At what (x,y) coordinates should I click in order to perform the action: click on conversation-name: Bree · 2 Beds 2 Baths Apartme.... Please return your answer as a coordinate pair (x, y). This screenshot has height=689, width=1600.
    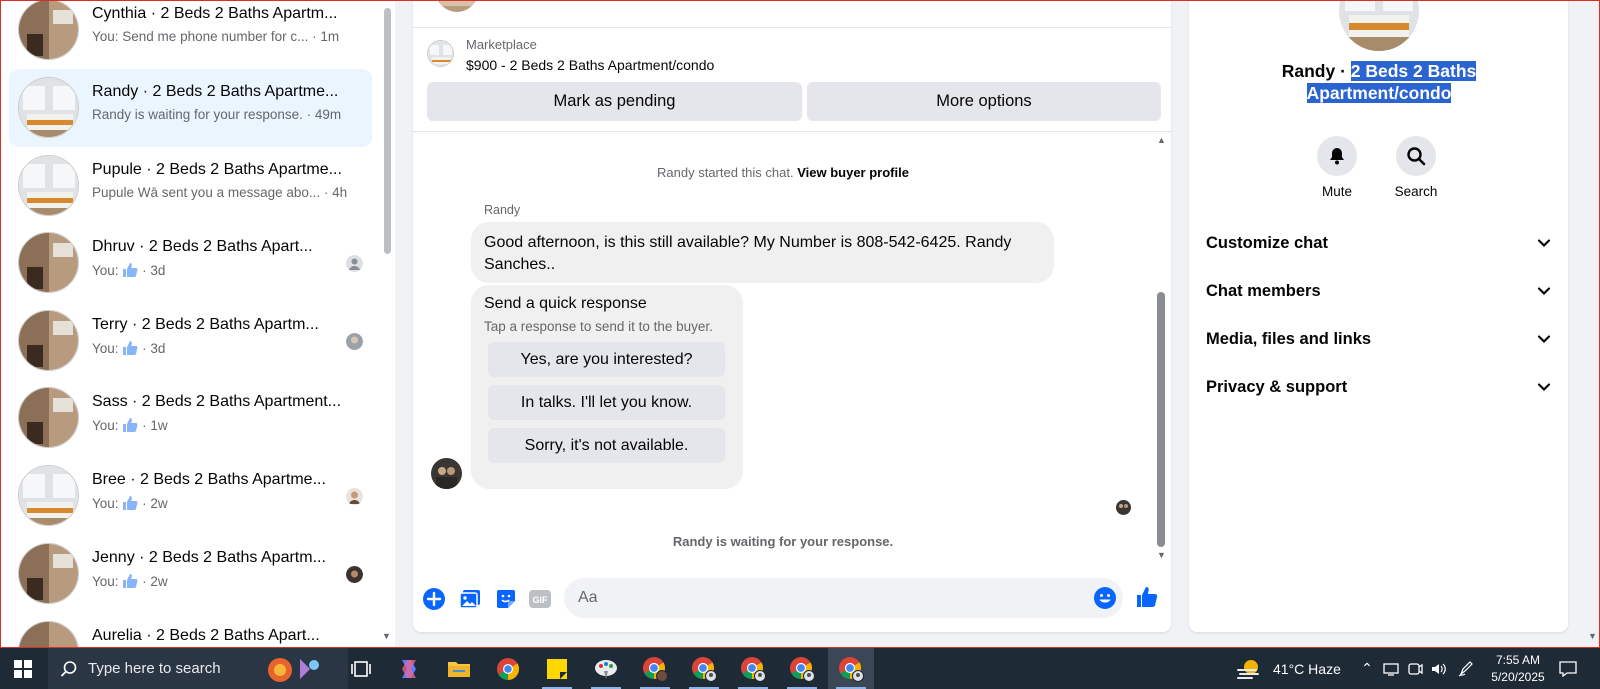
    Looking at the image, I should click on (209, 479).